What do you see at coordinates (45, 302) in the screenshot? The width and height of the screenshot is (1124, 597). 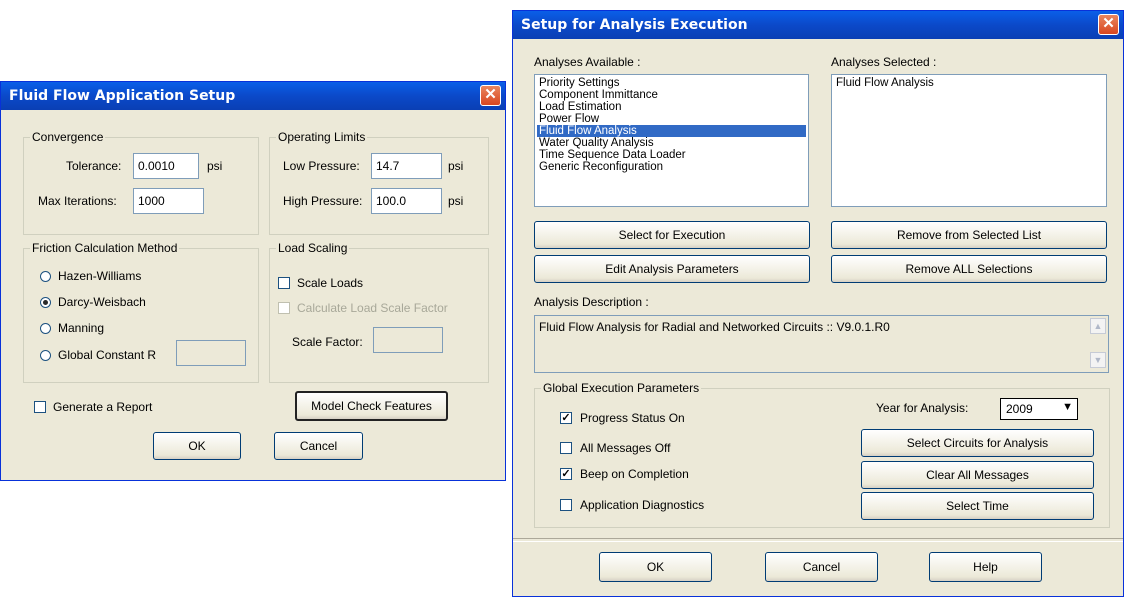 I see `darcy-weisbach-radio` at bounding box center [45, 302].